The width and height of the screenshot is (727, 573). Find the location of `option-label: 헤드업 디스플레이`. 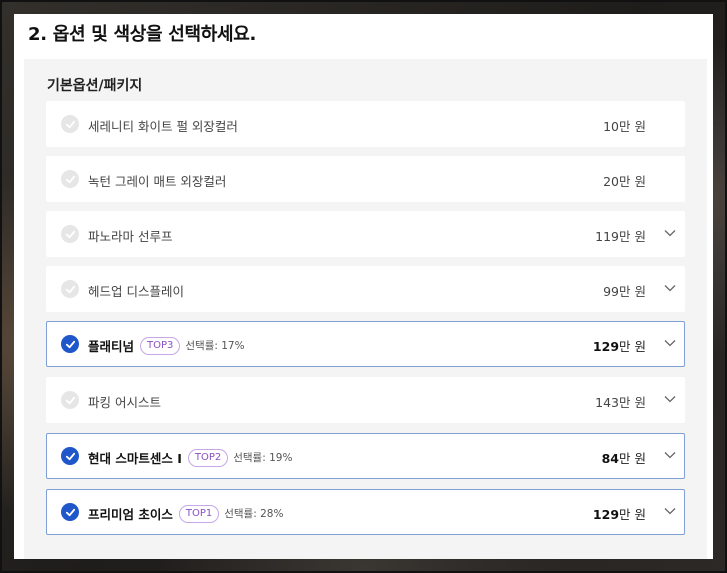

option-label: 헤드업 디스플레이 is located at coordinates (136, 291).